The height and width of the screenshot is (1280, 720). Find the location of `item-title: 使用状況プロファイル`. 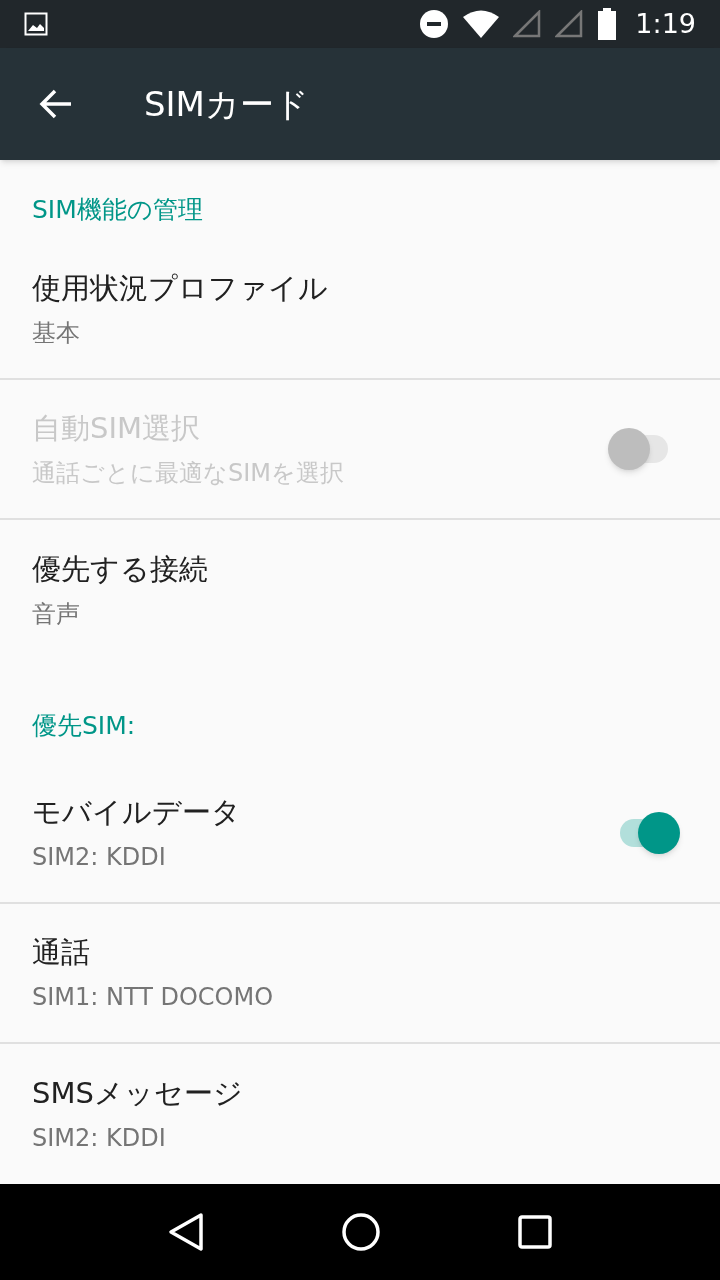

item-title: 使用状況プロファイル is located at coordinates (180, 289).